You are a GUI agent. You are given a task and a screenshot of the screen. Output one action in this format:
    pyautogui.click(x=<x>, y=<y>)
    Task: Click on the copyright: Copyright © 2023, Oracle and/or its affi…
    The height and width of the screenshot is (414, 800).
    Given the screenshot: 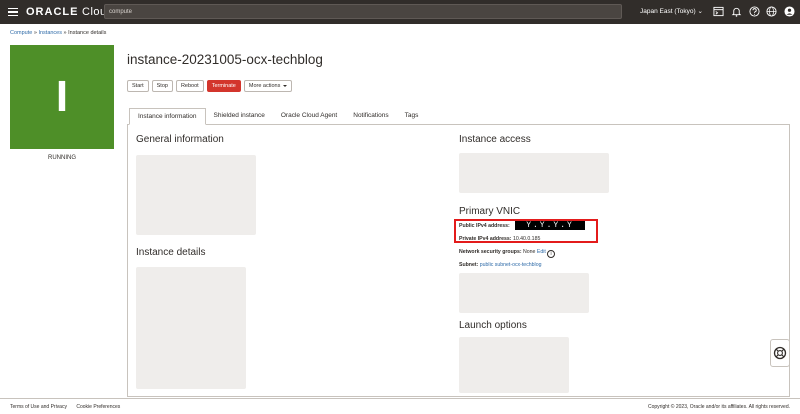 What is the action you would take?
    pyautogui.click(x=719, y=407)
    